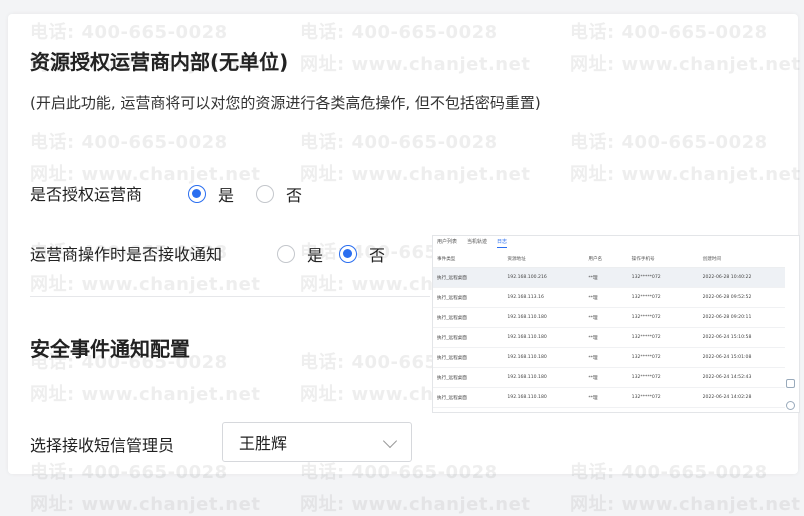 The width and height of the screenshot is (804, 516). I want to click on authorize-label: 是否授权运营商, so click(86, 194).